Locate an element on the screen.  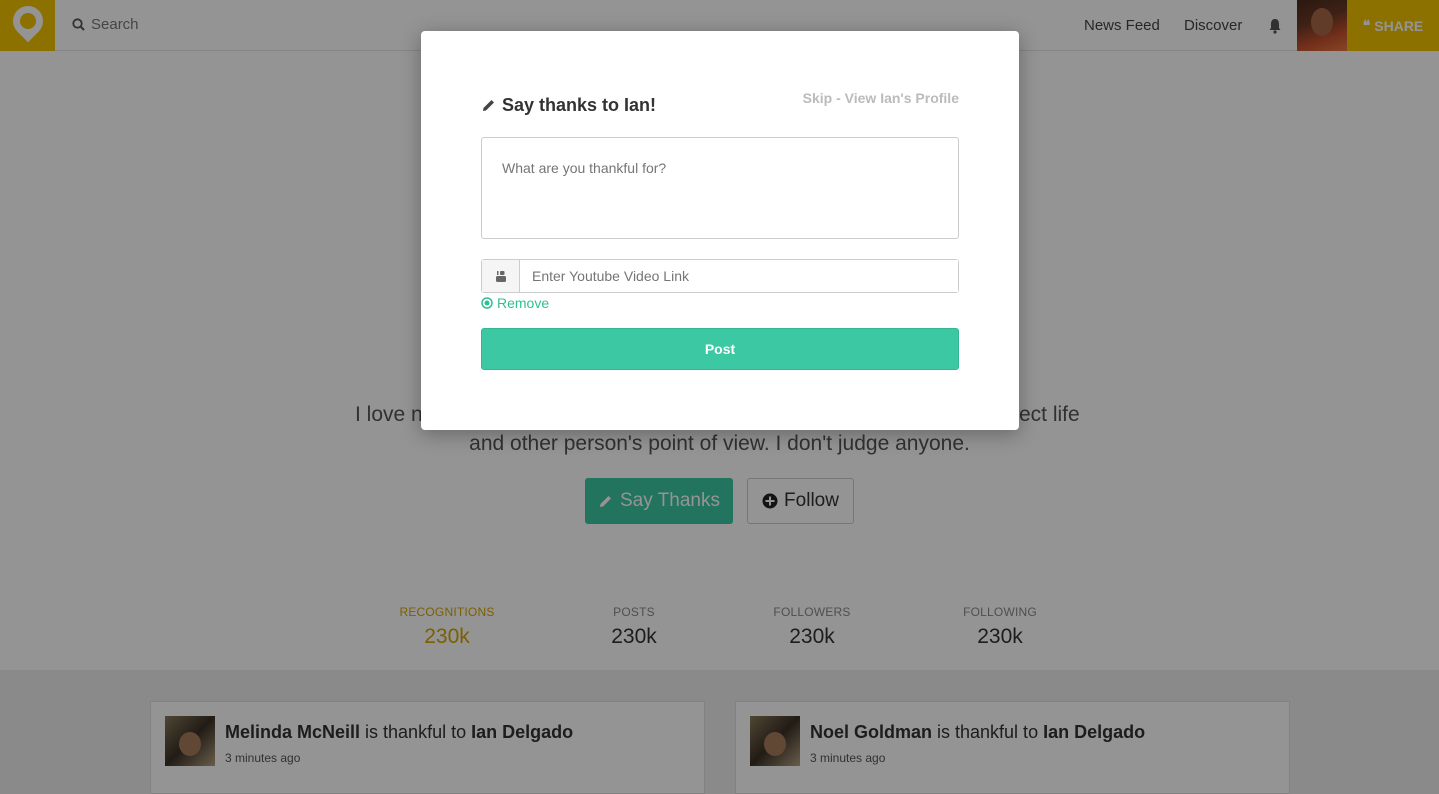
youtube-link-group is located at coordinates (720, 276).